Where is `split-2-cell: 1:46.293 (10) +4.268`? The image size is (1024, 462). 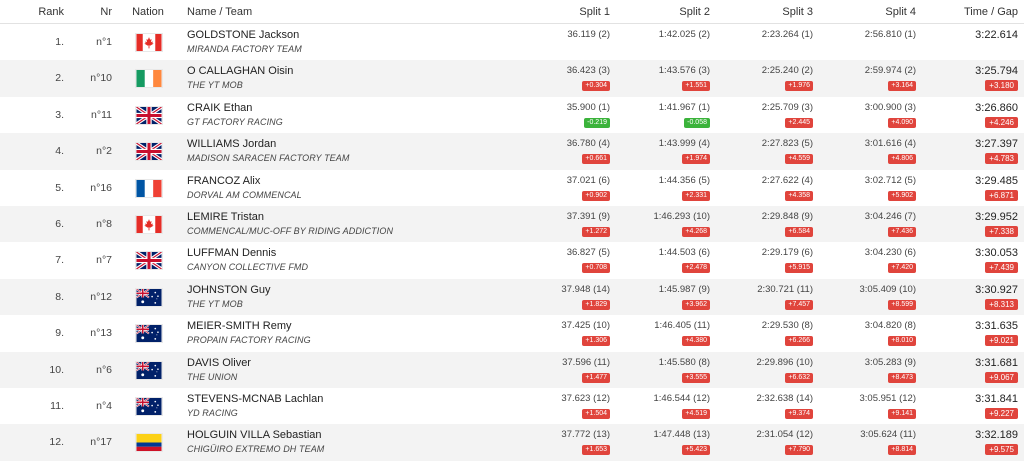 split-2-cell: 1:46.293 (10) +4.268 is located at coordinates (660, 224).